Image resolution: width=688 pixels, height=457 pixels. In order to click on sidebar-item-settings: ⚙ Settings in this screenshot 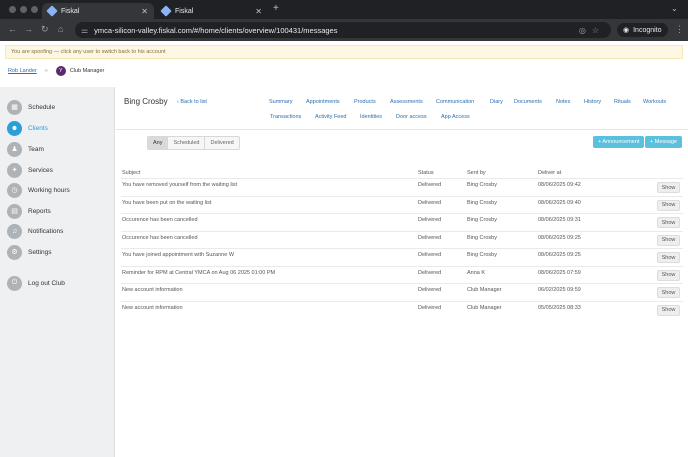, I will do `click(29, 252)`.